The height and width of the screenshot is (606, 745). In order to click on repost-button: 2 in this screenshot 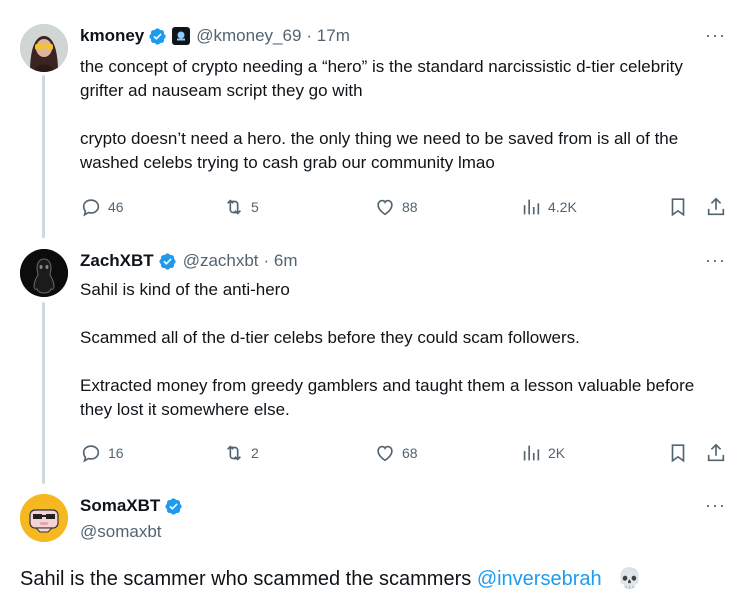, I will do `click(241, 453)`.